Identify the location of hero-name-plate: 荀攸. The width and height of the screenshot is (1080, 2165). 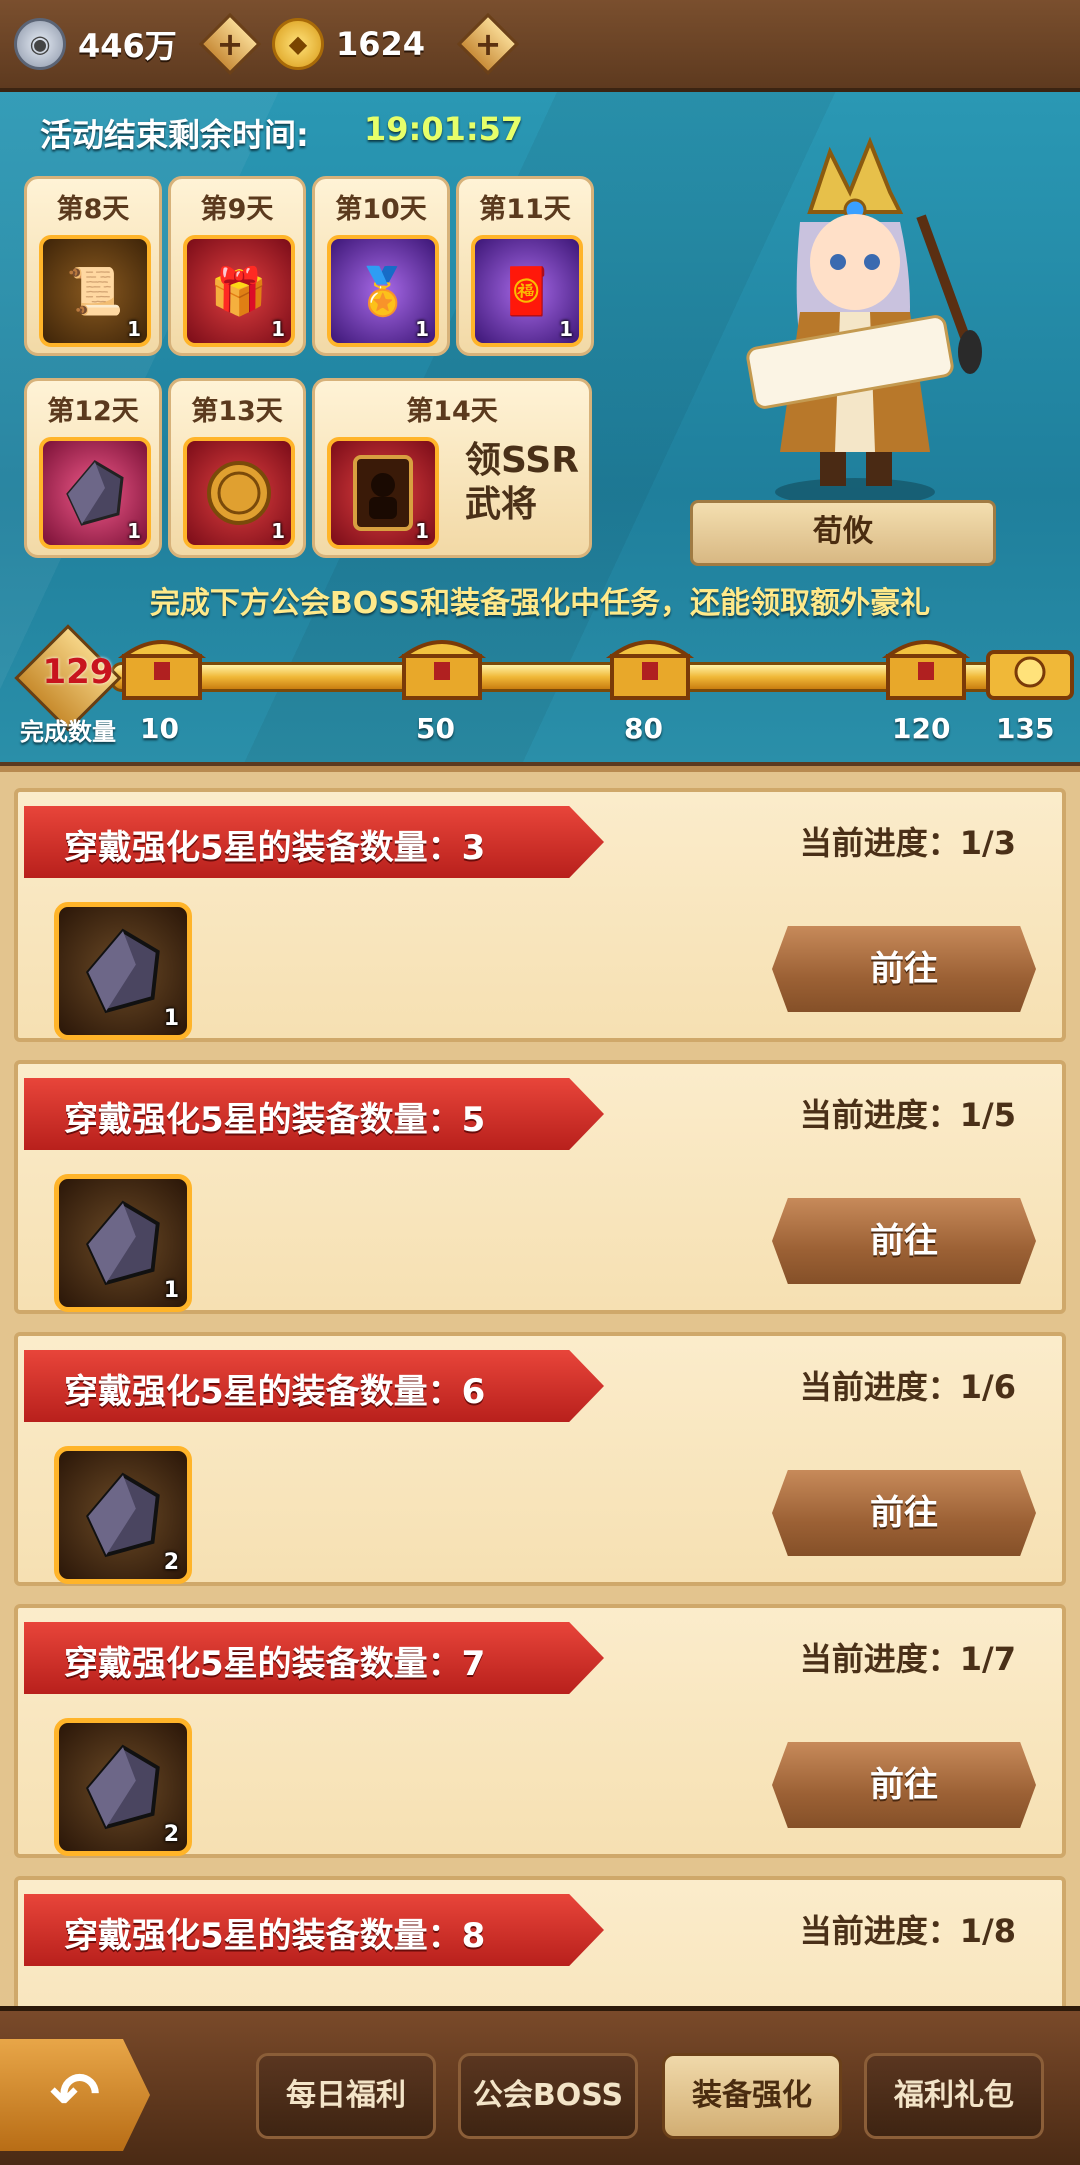
(843, 533).